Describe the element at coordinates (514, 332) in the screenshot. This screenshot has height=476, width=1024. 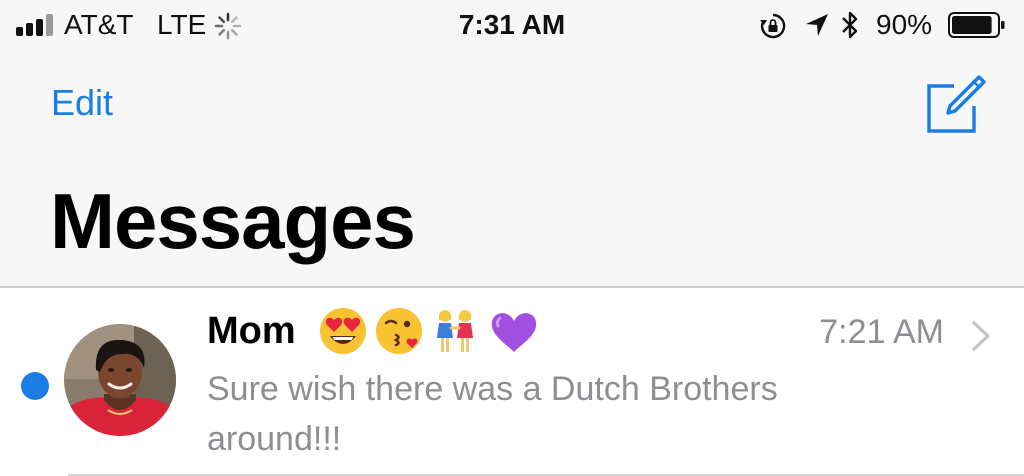
I see `purple-heart-icon` at that location.